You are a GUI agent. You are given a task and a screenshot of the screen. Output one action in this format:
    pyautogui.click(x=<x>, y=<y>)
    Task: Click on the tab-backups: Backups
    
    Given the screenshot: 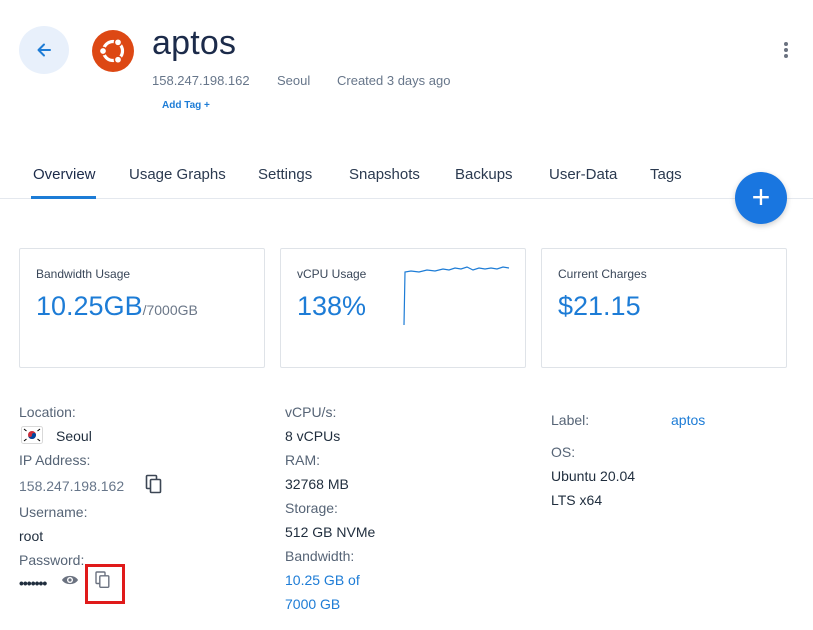 What is the action you would take?
    pyautogui.click(x=484, y=174)
    